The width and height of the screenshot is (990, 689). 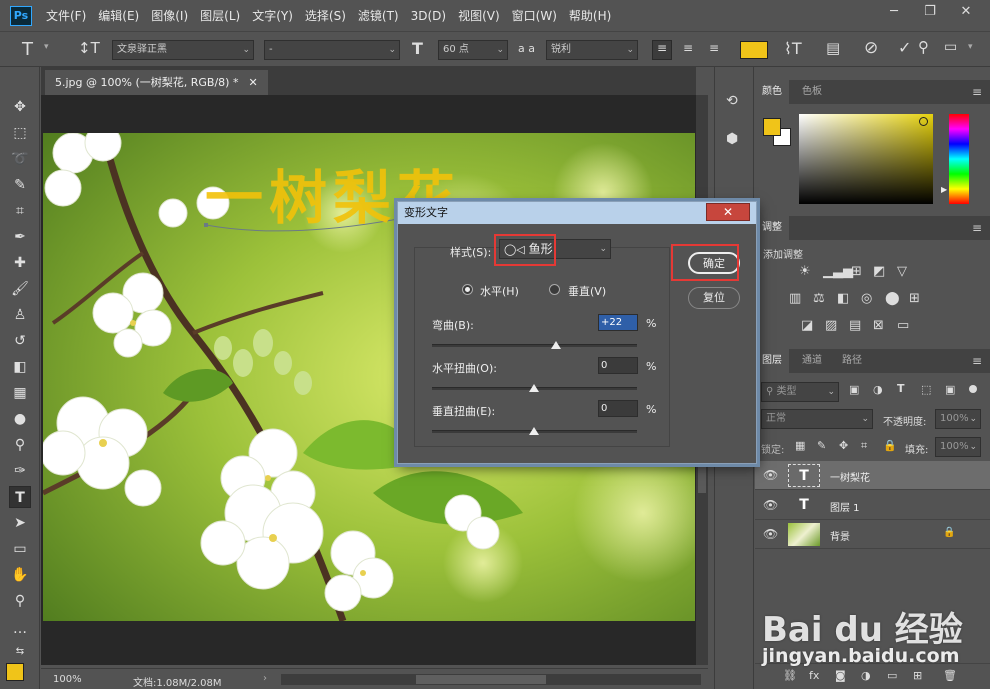 What do you see at coordinates (821, 445) in the screenshot?
I see `lock-pixels-icon: ✎` at bounding box center [821, 445].